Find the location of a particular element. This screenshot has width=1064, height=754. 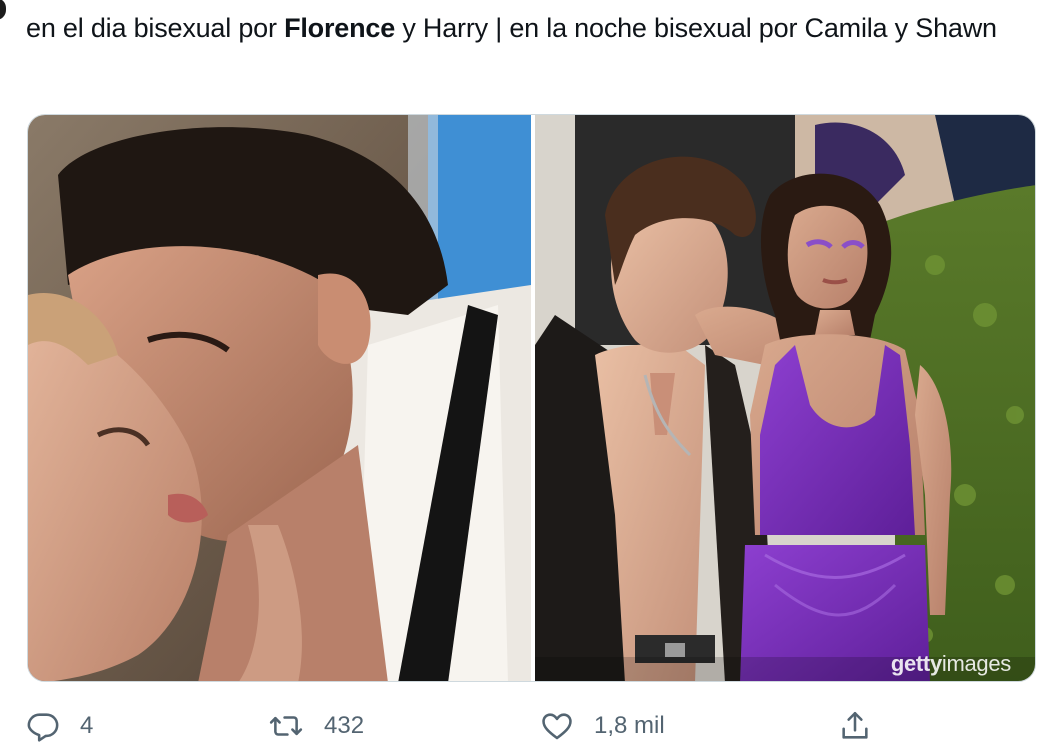

like-button: 1,8 mil is located at coordinates (602, 726).